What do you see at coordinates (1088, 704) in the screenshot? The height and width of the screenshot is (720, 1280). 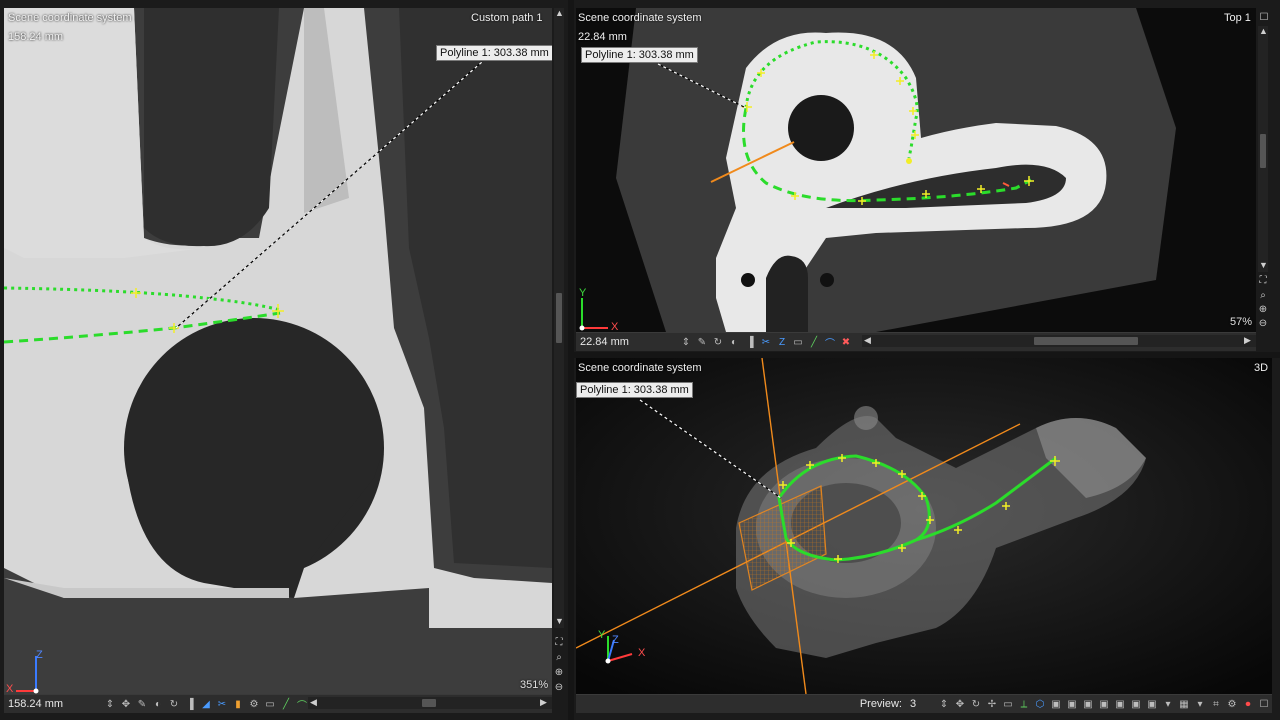 I see `view-left-icon: ▣` at bounding box center [1088, 704].